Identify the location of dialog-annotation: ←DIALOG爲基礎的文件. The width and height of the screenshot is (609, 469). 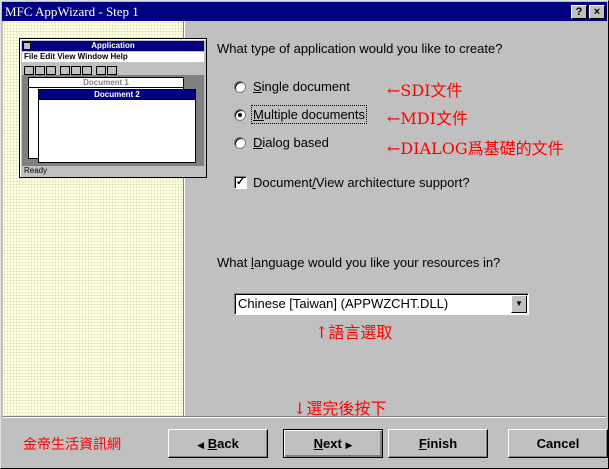
(475, 148).